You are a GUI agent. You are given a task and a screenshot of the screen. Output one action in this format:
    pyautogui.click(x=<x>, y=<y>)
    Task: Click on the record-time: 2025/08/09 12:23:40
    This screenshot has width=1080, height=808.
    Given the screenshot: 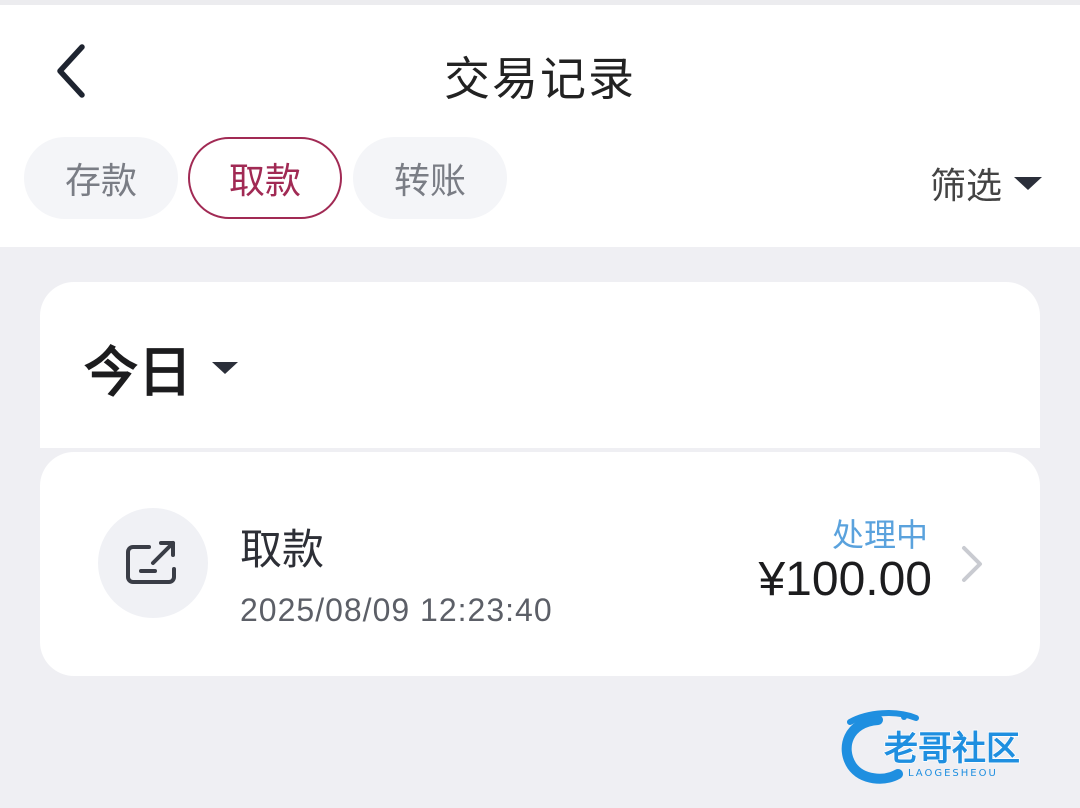 What is the action you would take?
    pyautogui.click(x=396, y=610)
    